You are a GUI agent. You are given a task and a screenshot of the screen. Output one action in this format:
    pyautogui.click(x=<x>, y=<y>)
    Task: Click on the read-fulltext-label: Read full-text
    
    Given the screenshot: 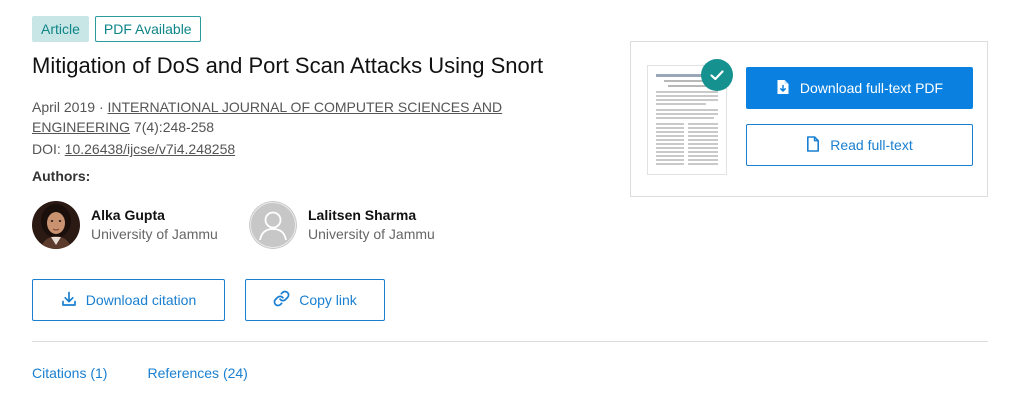 What is the action you would take?
    pyautogui.click(x=871, y=145)
    